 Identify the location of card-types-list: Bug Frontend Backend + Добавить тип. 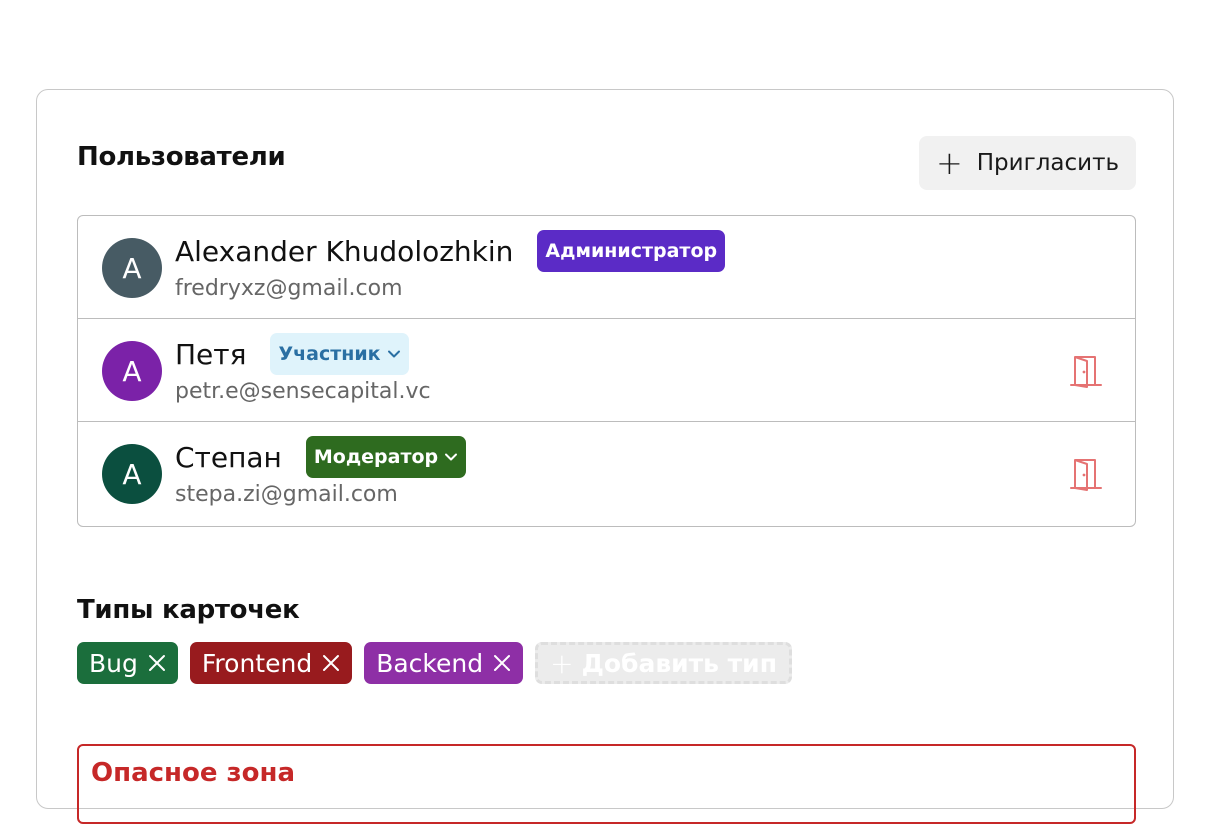
(434, 663).